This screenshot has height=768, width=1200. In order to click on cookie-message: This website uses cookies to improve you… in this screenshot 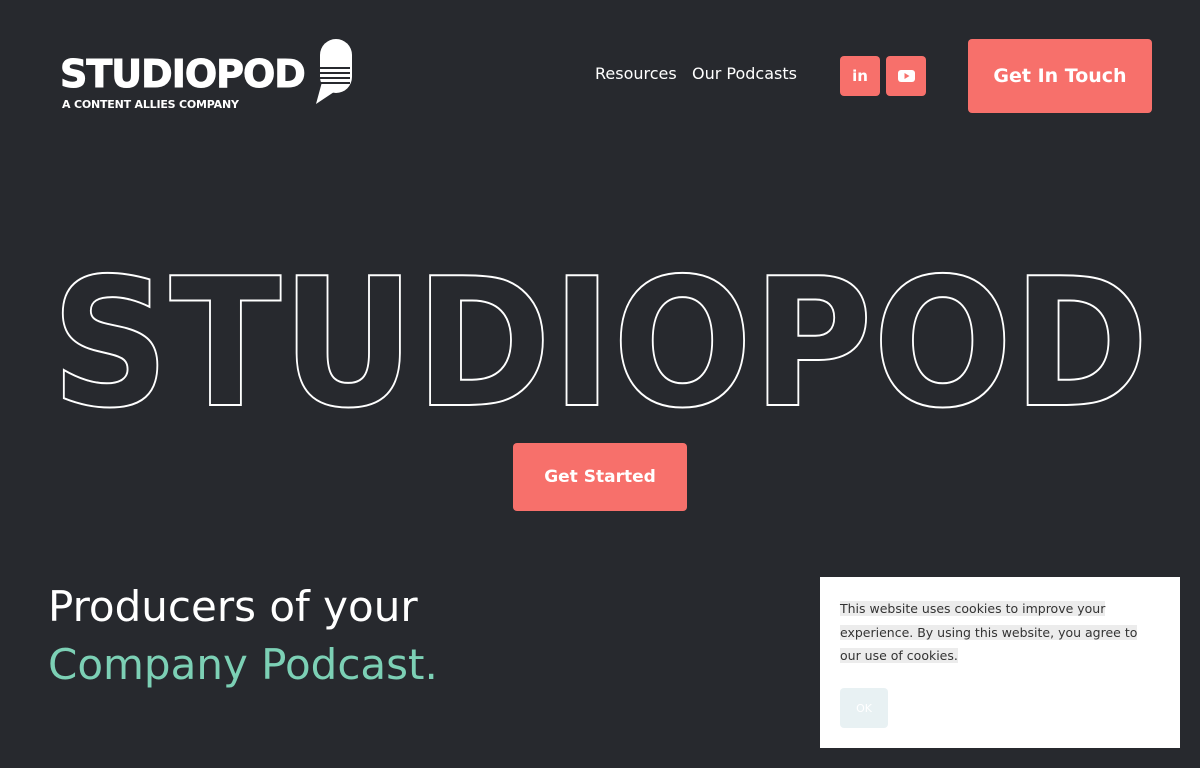, I will do `click(997, 632)`.